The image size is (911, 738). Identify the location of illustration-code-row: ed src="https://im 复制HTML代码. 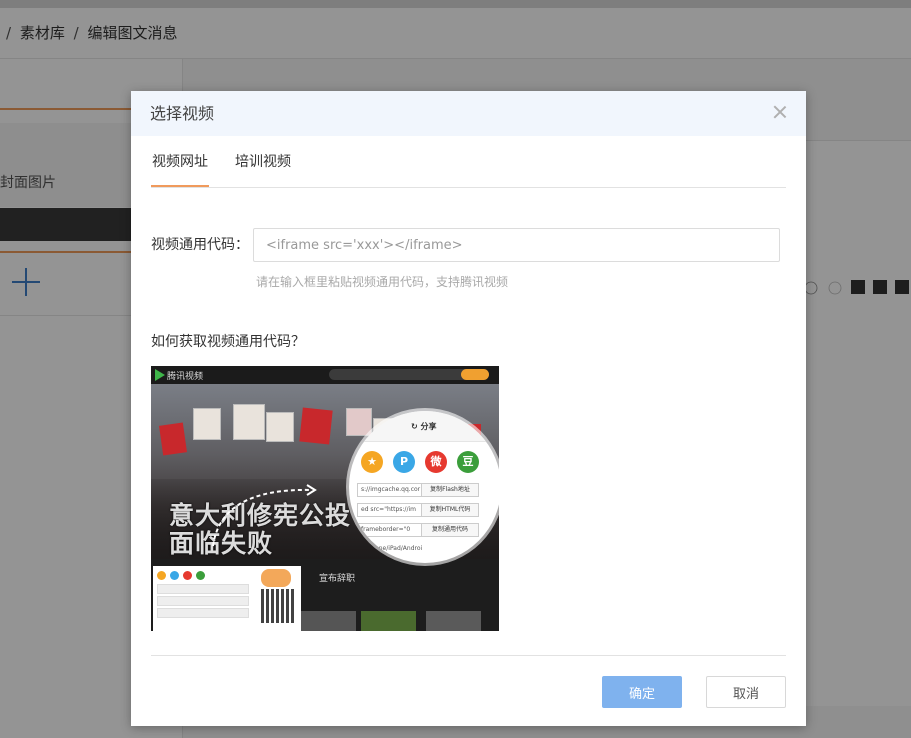
(424, 510).